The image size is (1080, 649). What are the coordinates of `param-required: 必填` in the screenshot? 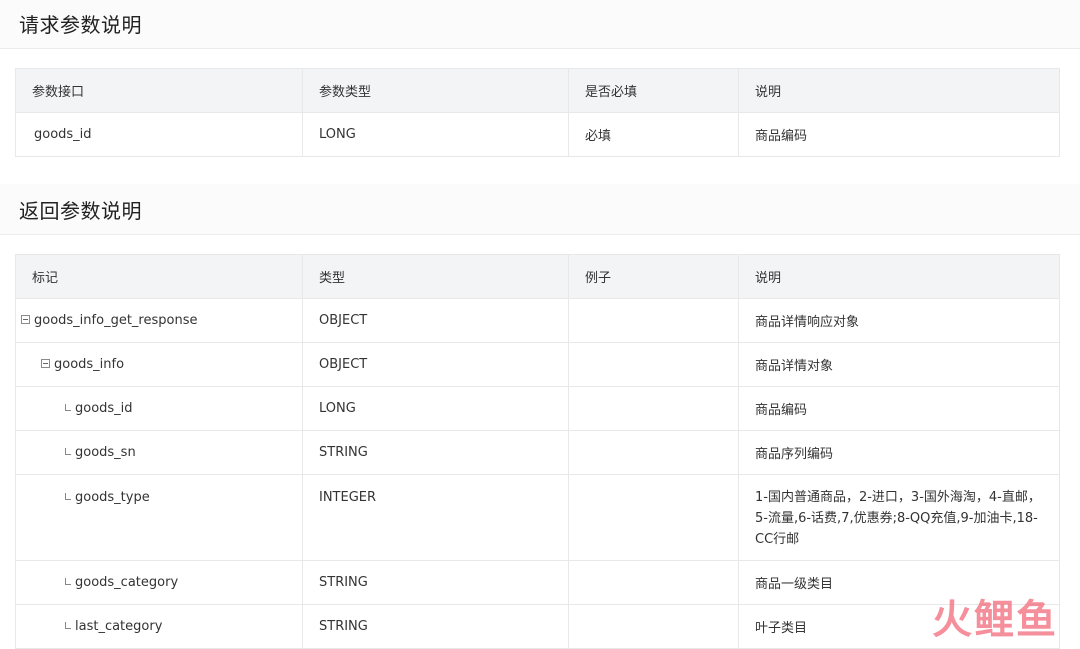 It's located at (653, 134).